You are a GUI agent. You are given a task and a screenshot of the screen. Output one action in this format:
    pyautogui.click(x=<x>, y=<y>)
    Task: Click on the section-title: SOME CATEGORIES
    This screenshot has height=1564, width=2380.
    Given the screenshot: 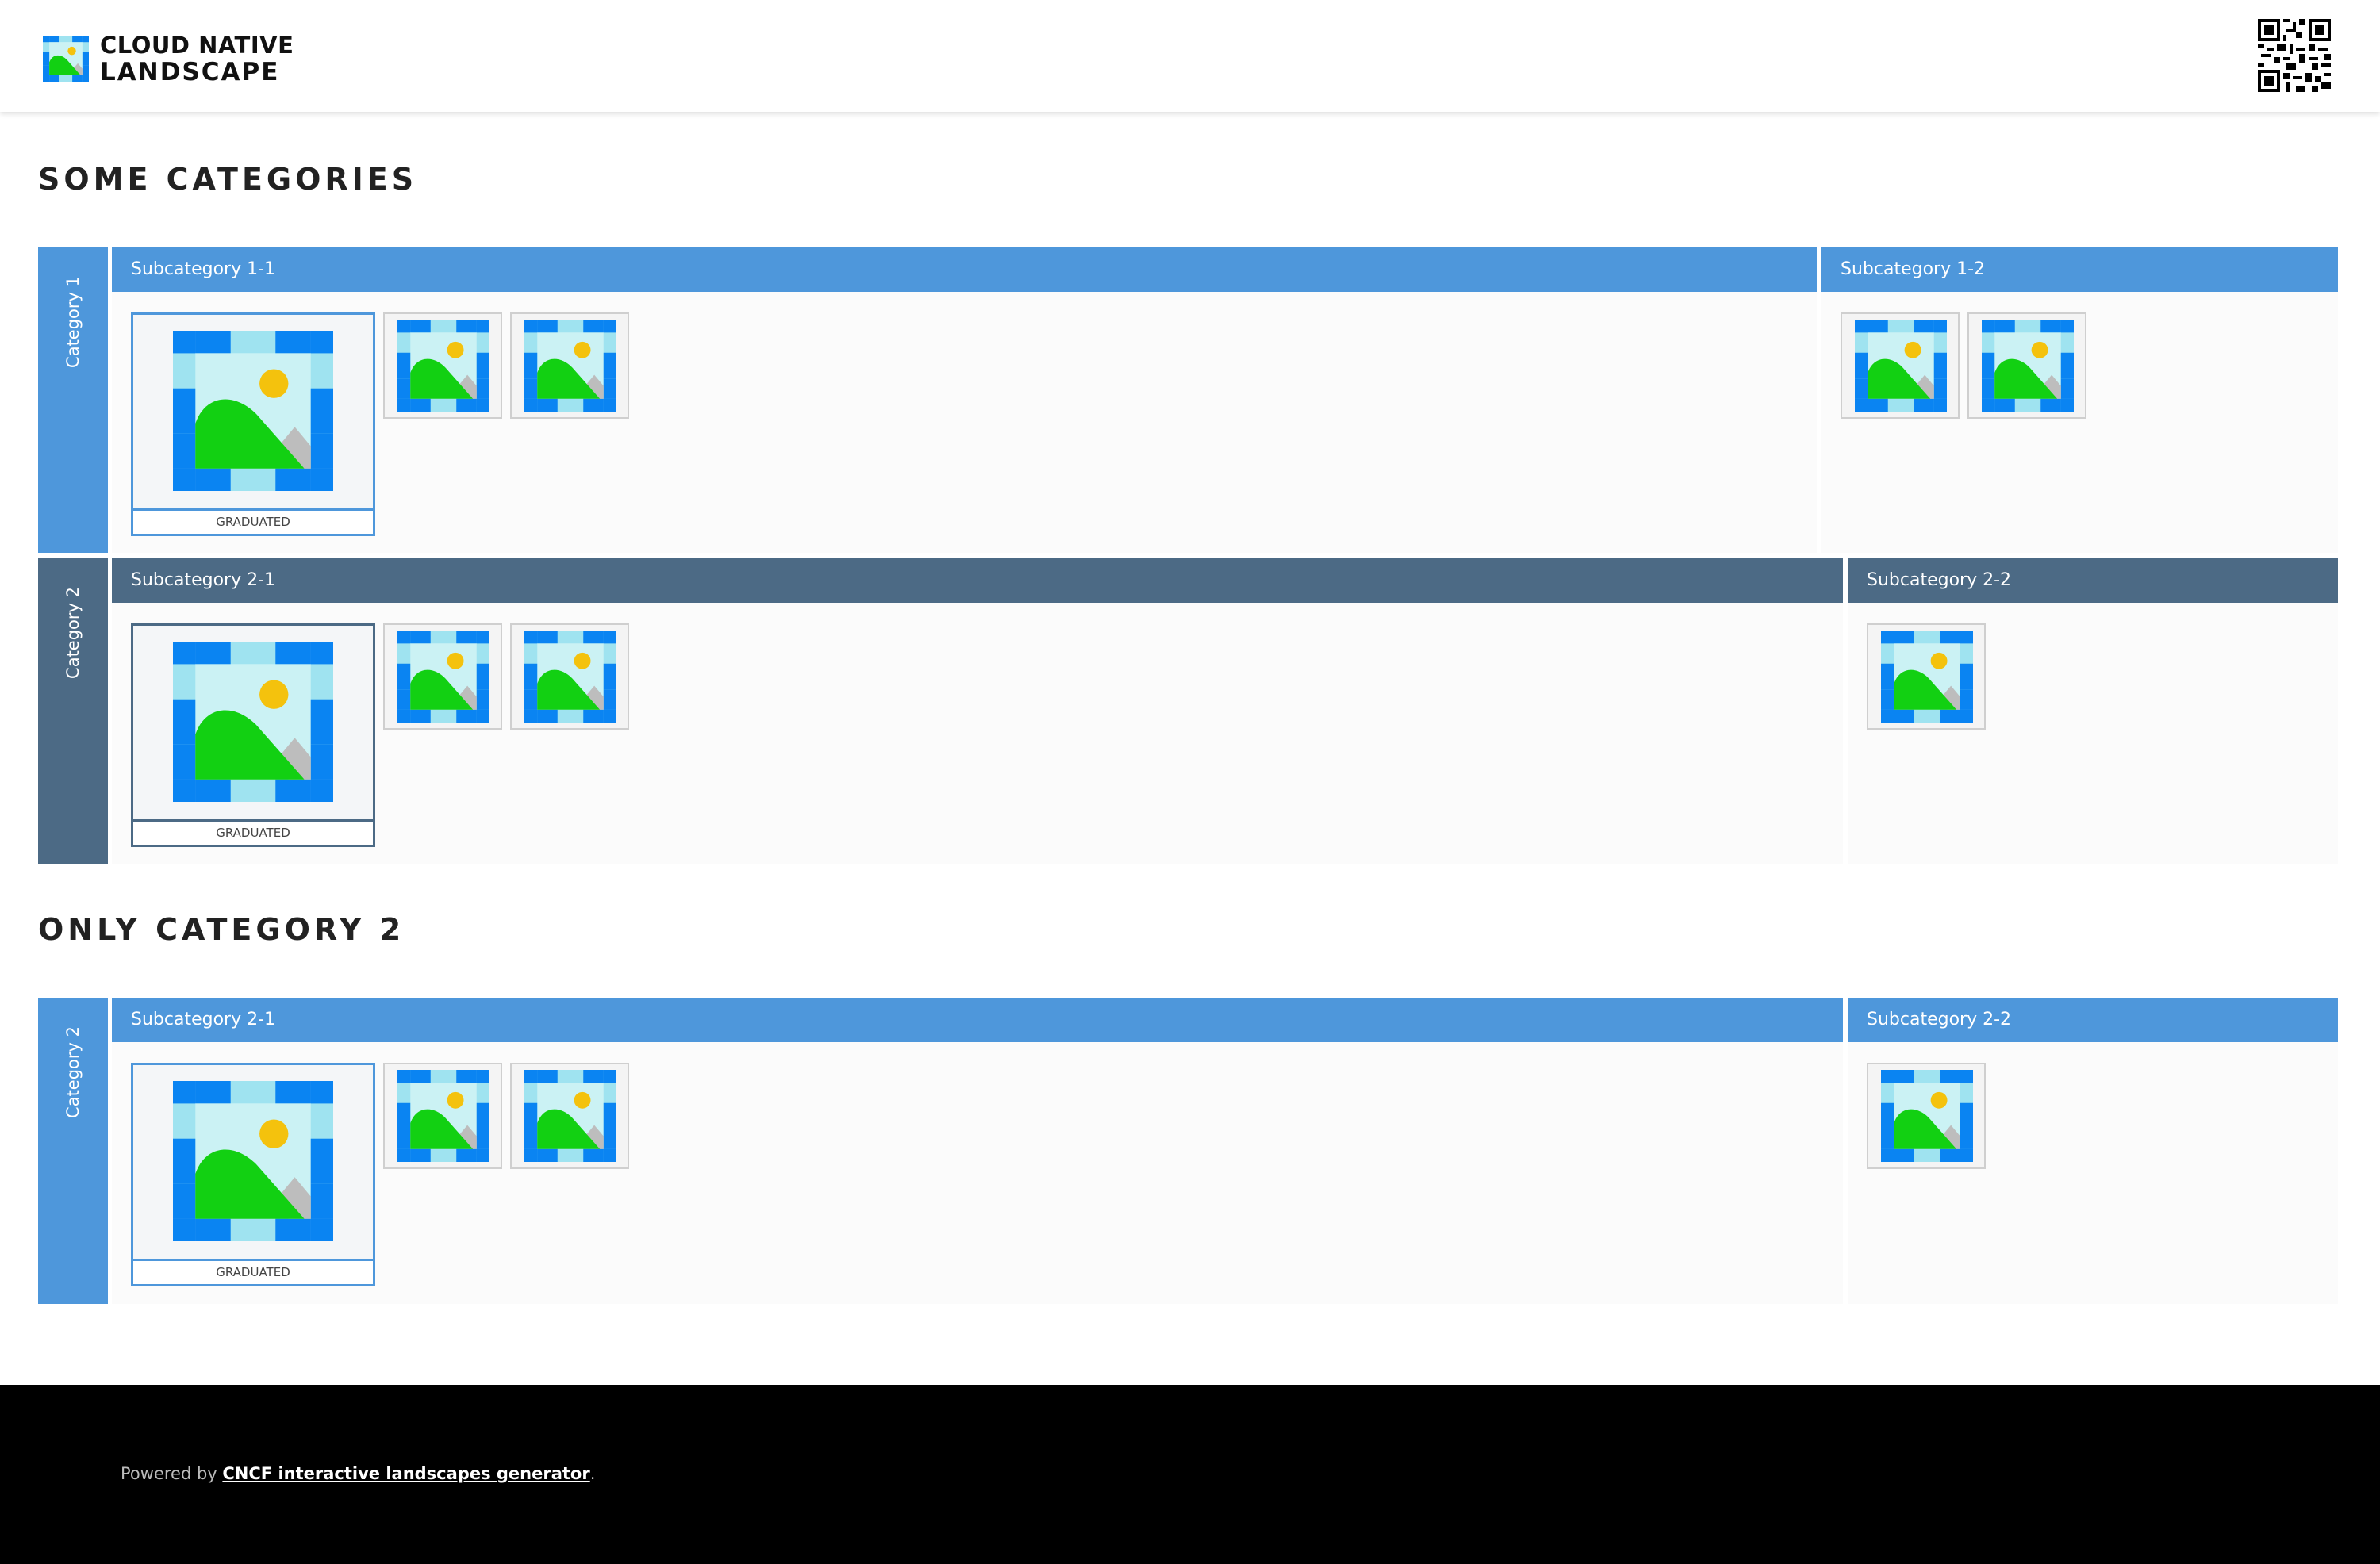 What is the action you would take?
    pyautogui.click(x=228, y=180)
    